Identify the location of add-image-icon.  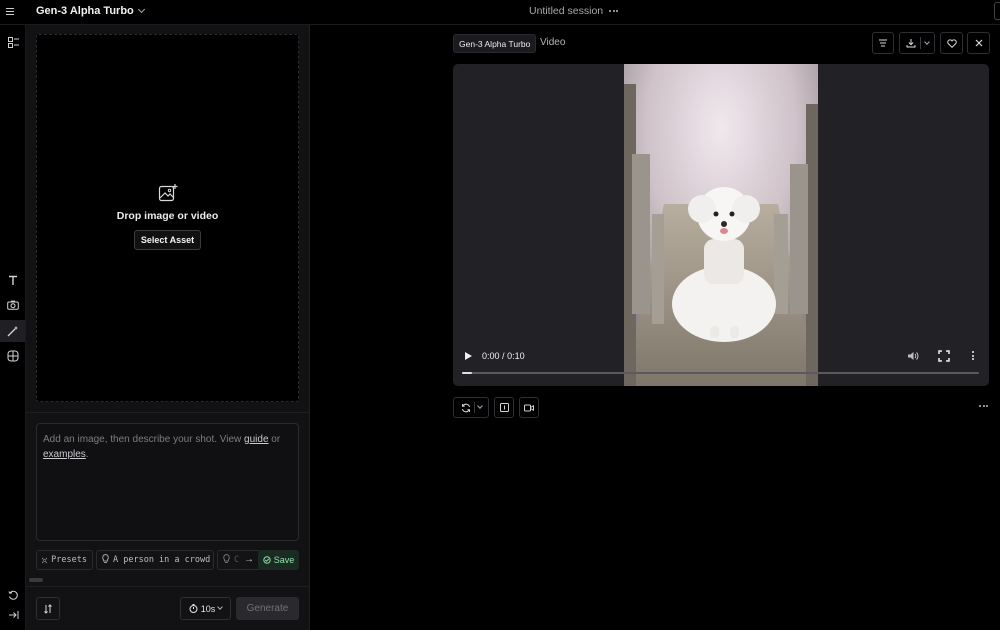
(167, 193).